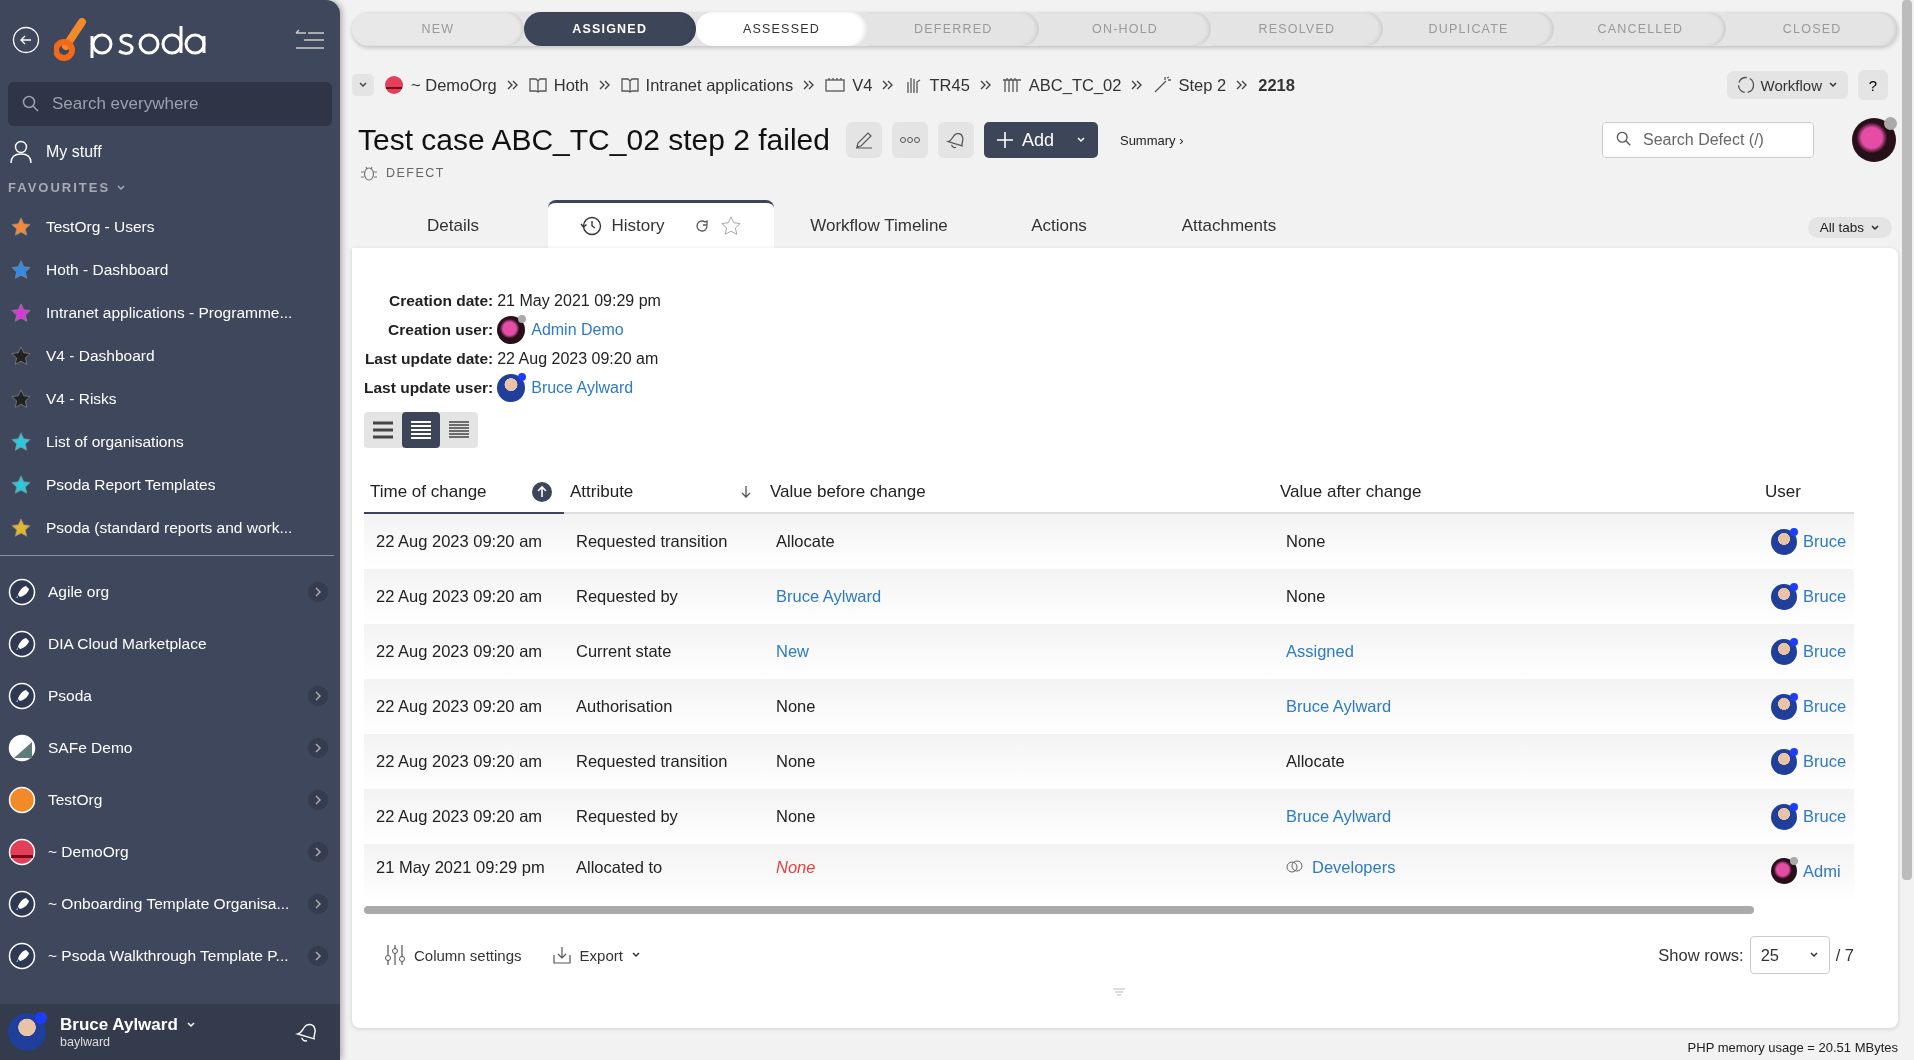  I want to click on resize-grip-icon, so click(1119, 992).